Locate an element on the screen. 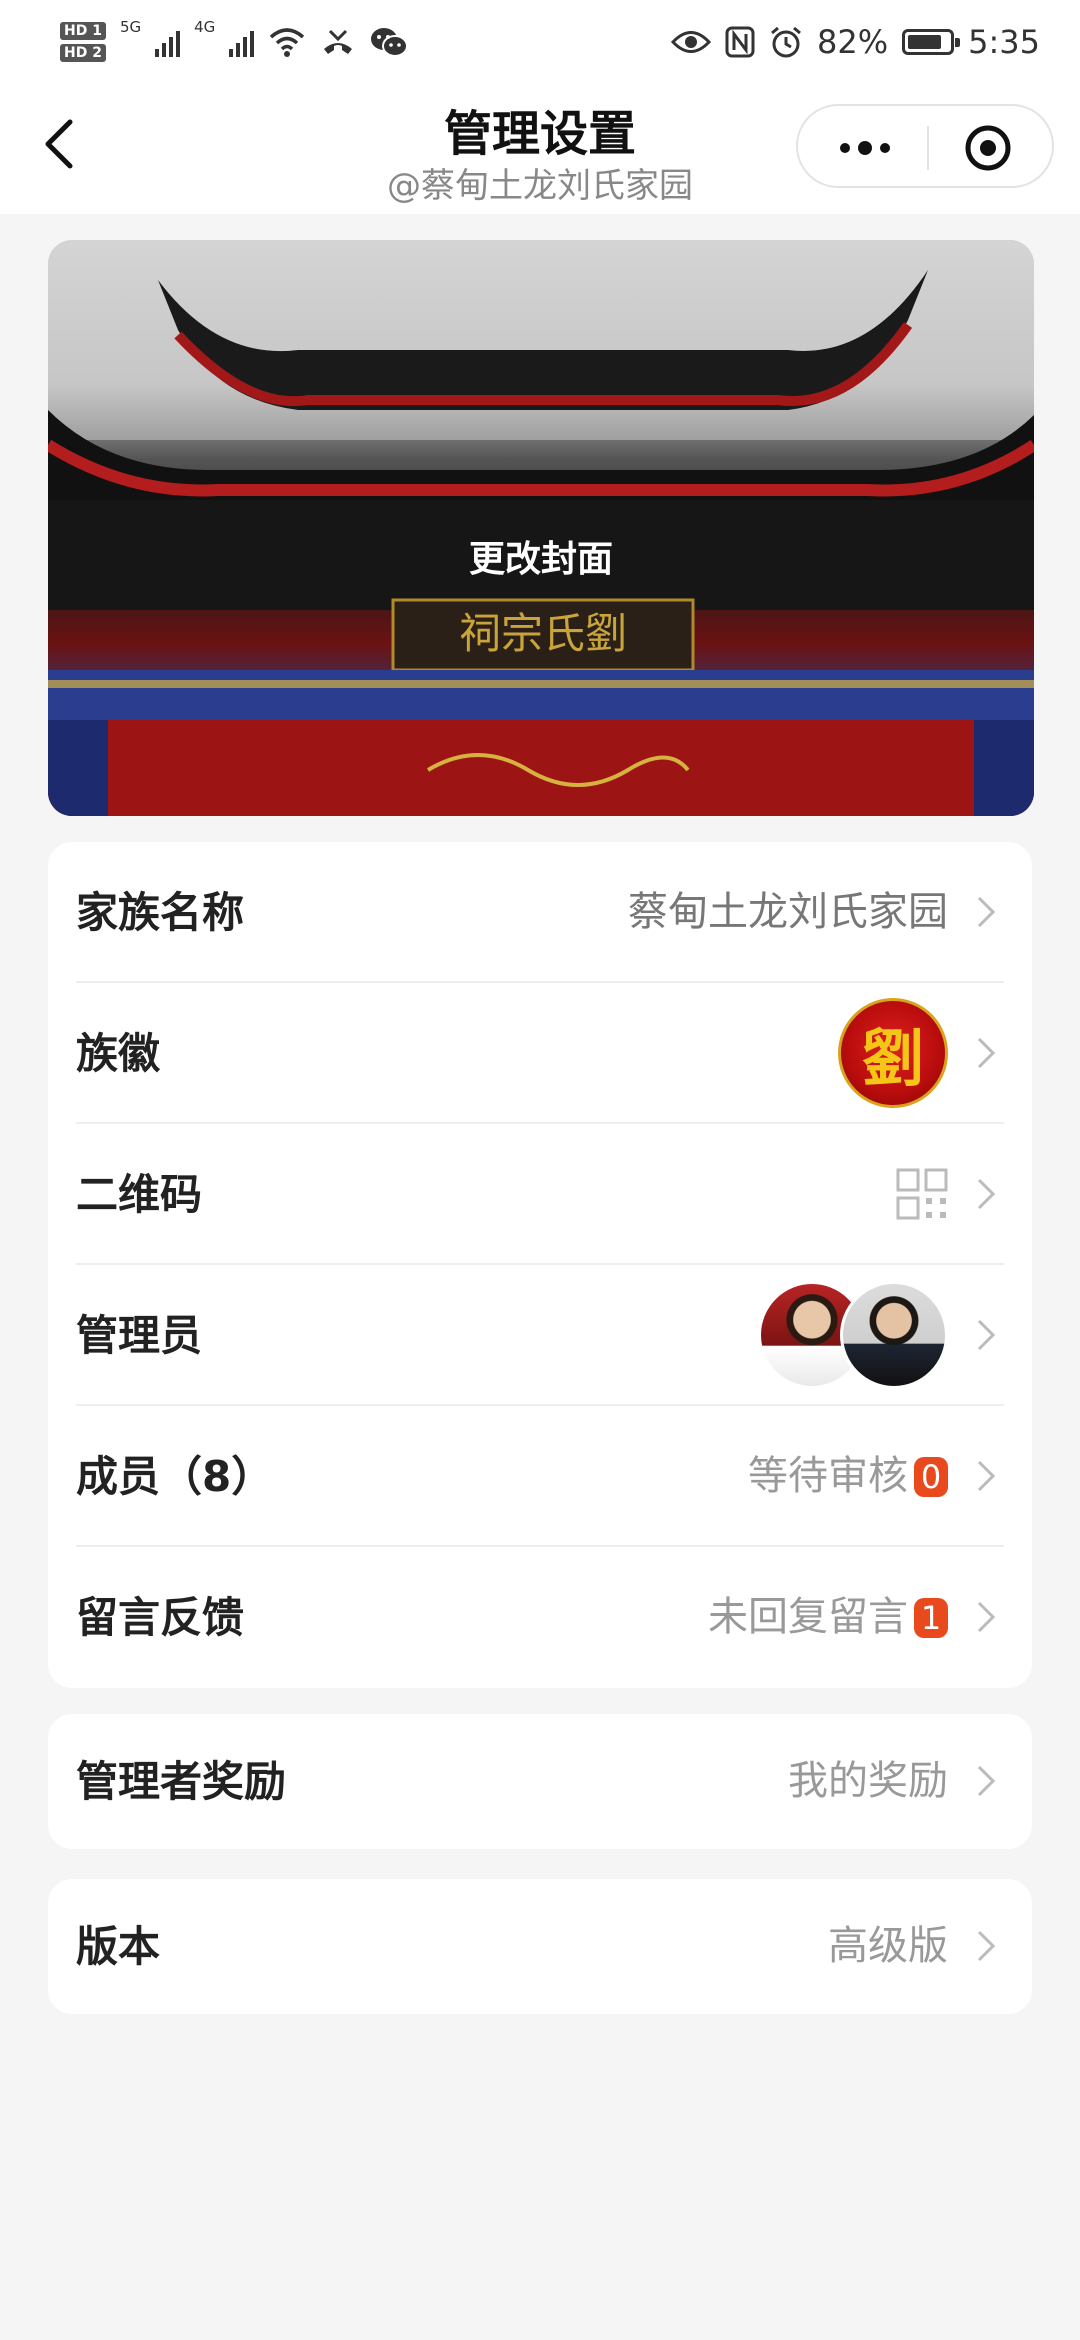 This screenshot has height=2340, width=1080. version-card: 版本 高级版 is located at coordinates (540, 1946).